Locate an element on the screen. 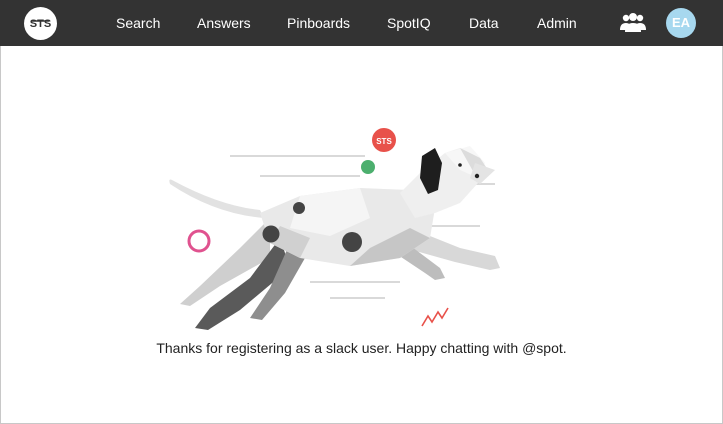 This screenshot has width=723, height=424. spot-badge-icon: STS is located at coordinates (384, 140).